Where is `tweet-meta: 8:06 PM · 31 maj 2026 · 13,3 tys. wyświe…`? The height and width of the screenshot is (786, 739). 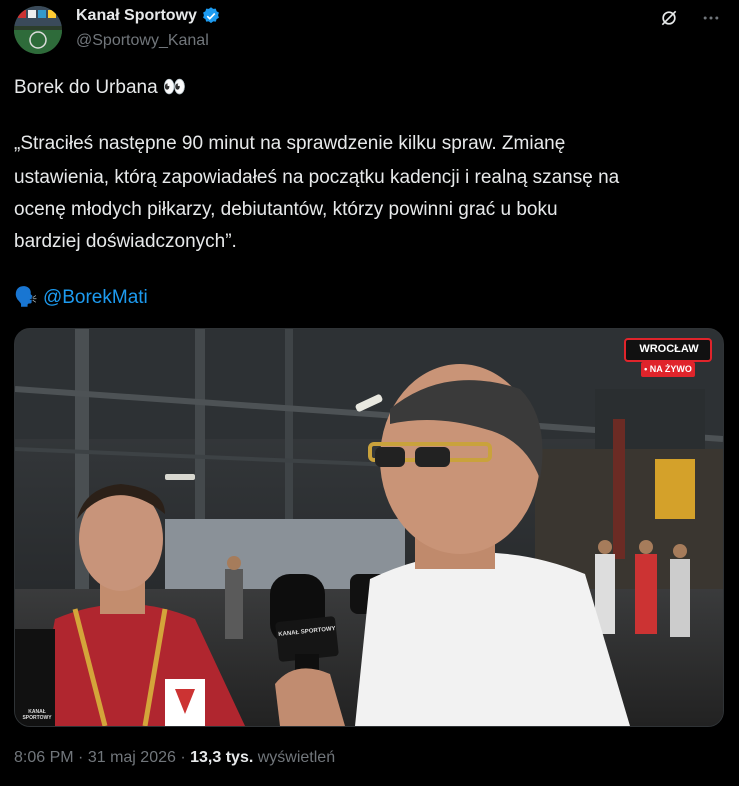 tweet-meta: 8:06 PM · 31 maj 2026 · 13,3 tys. wyświe… is located at coordinates (174, 758).